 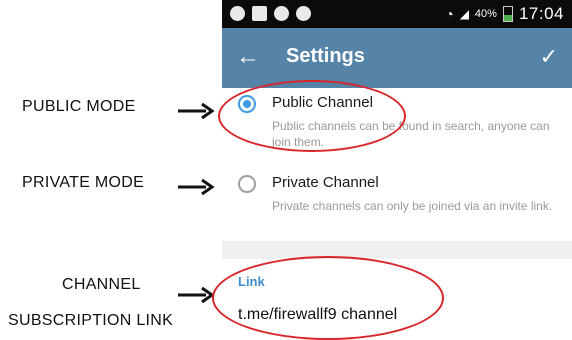 I want to click on private-channel-title: Private Channel, so click(x=325, y=182).